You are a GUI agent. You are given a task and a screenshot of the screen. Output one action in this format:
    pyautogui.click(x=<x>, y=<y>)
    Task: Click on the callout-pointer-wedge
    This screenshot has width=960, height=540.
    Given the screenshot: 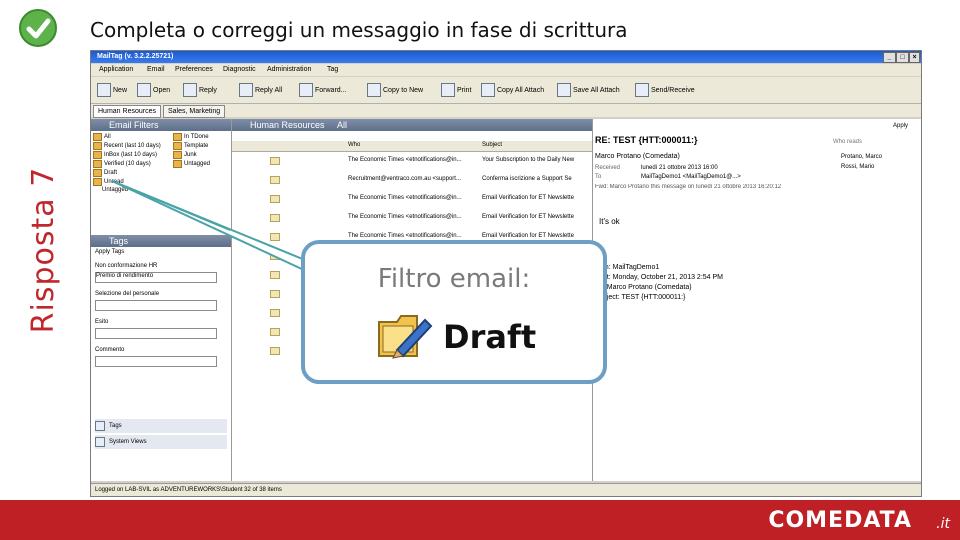 What is the action you would take?
    pyautogui.click(x=209, y=226)
    